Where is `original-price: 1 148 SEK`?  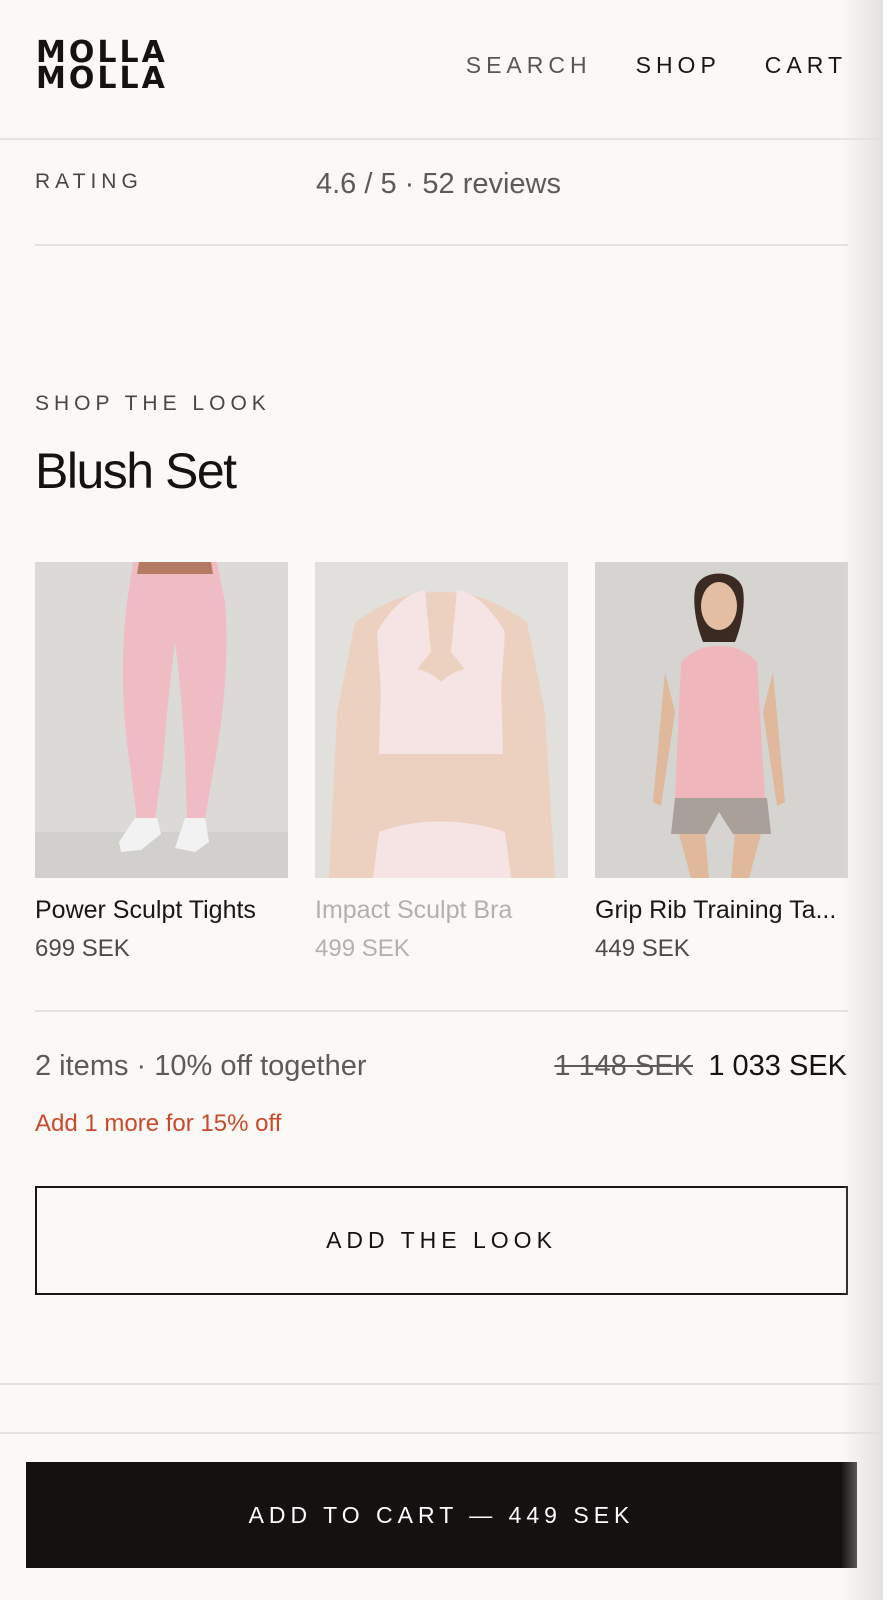
original-price: 1 148 SEK is located at coordinates (623, 1066).